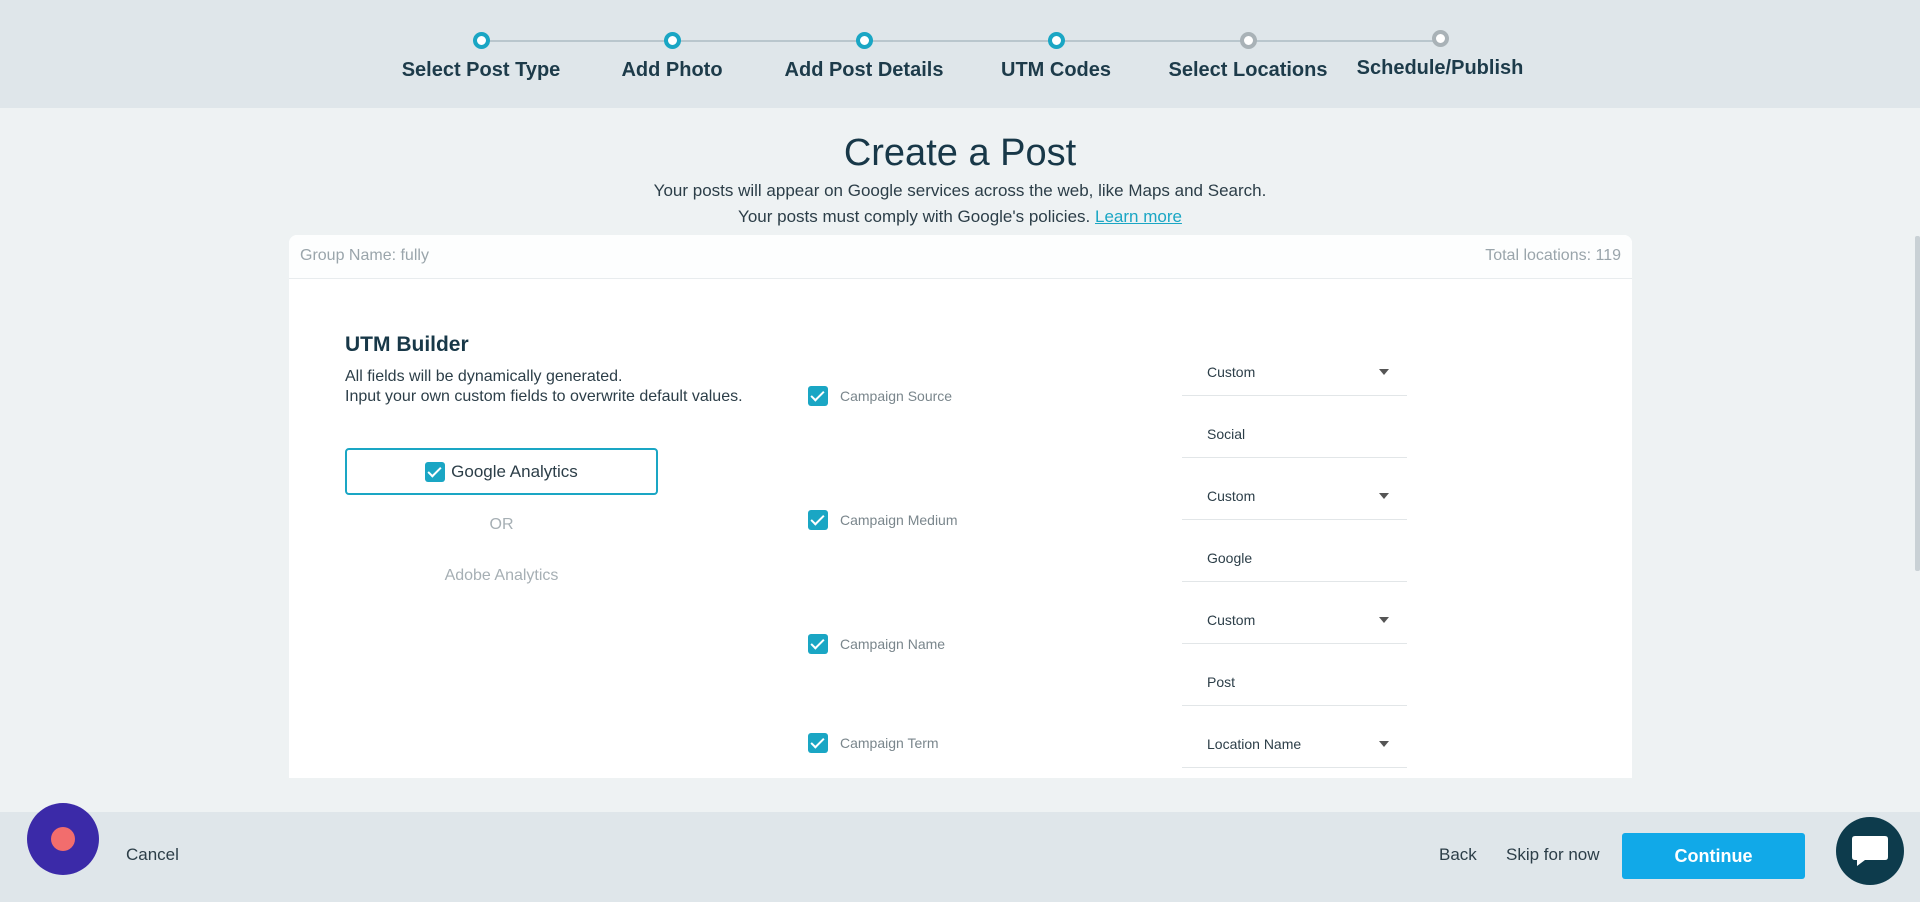  What do you see at coordinates (407, 344) in the screenshot?
I see `utm-builder-title: UTM Builder` at bounding box center [407, 344].